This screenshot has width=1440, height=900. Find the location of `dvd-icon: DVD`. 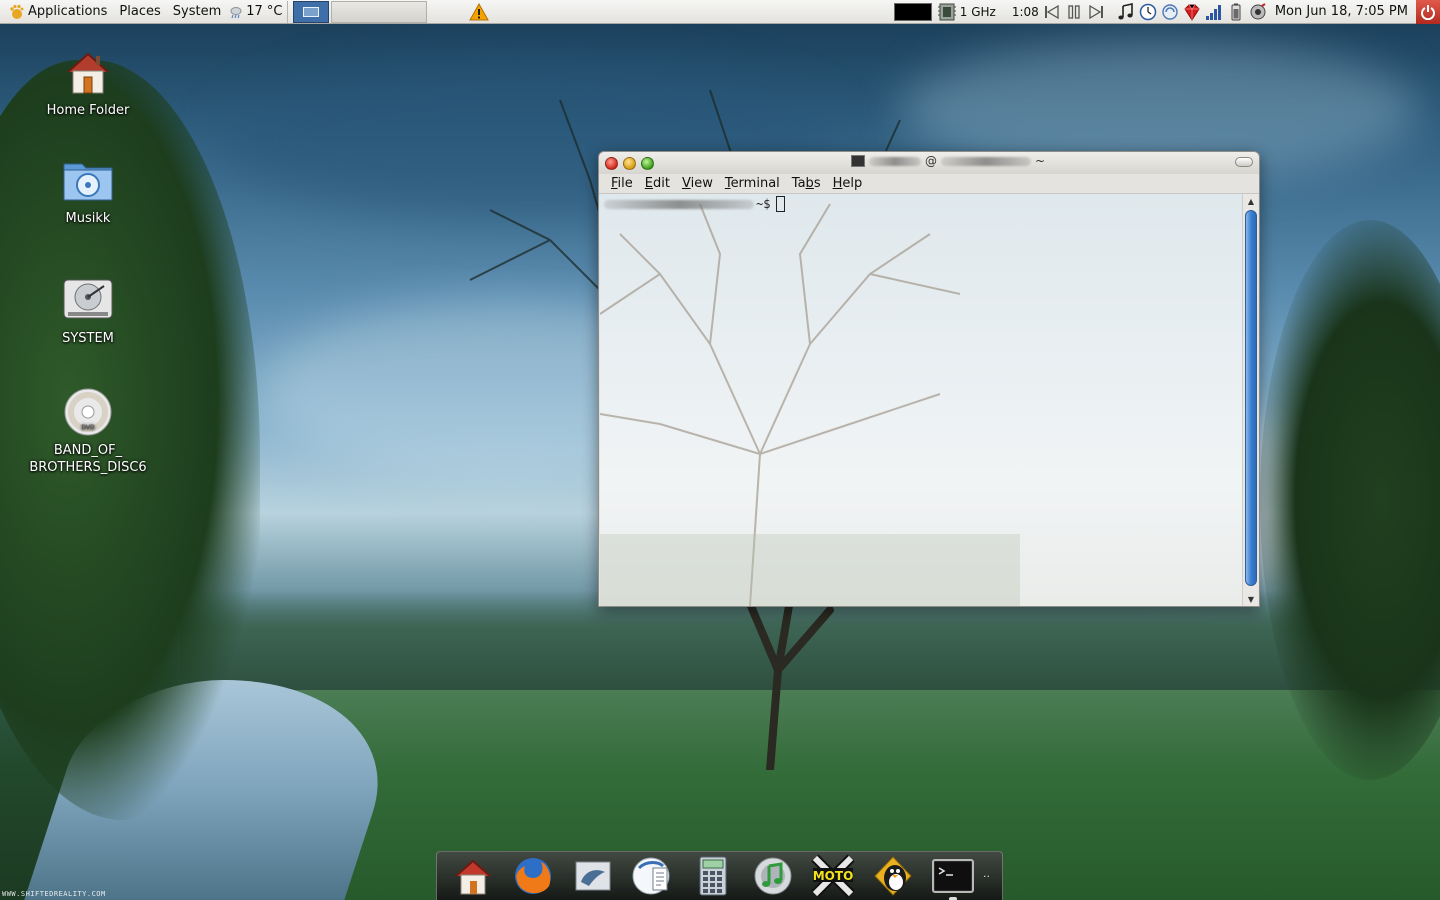

dvd-icon: DVD is located at coordinates (88, 412).